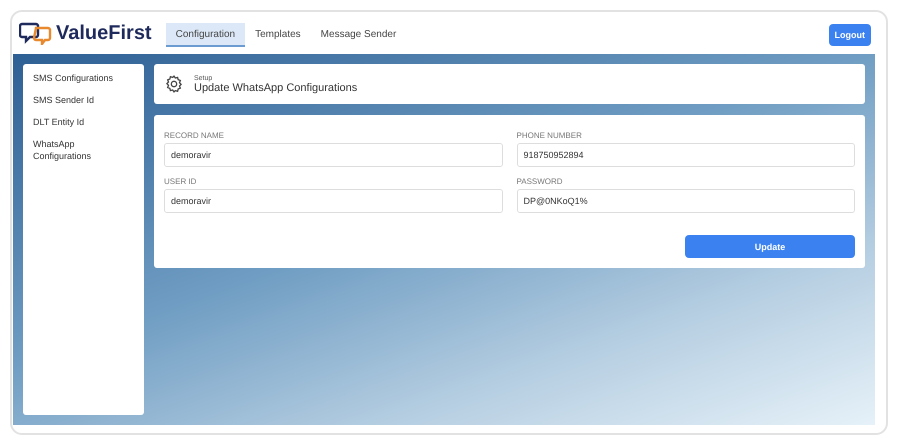 The height and width of the screenshot is (446, 900). What do you see at coordinates (278, 35) in the screenshot?
I see `nav-tab: Templates` at bounding box center [278, 35].